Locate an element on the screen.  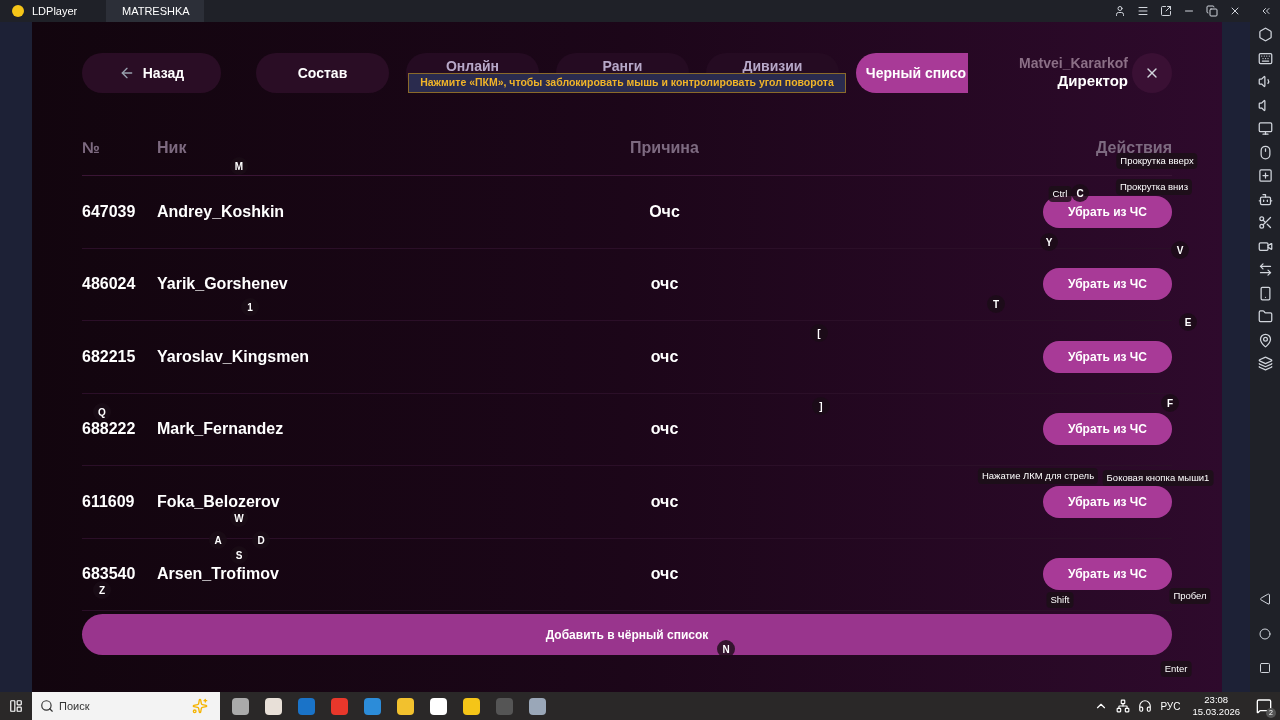
number-cell: 682215 is located at coordinates (109, 356).